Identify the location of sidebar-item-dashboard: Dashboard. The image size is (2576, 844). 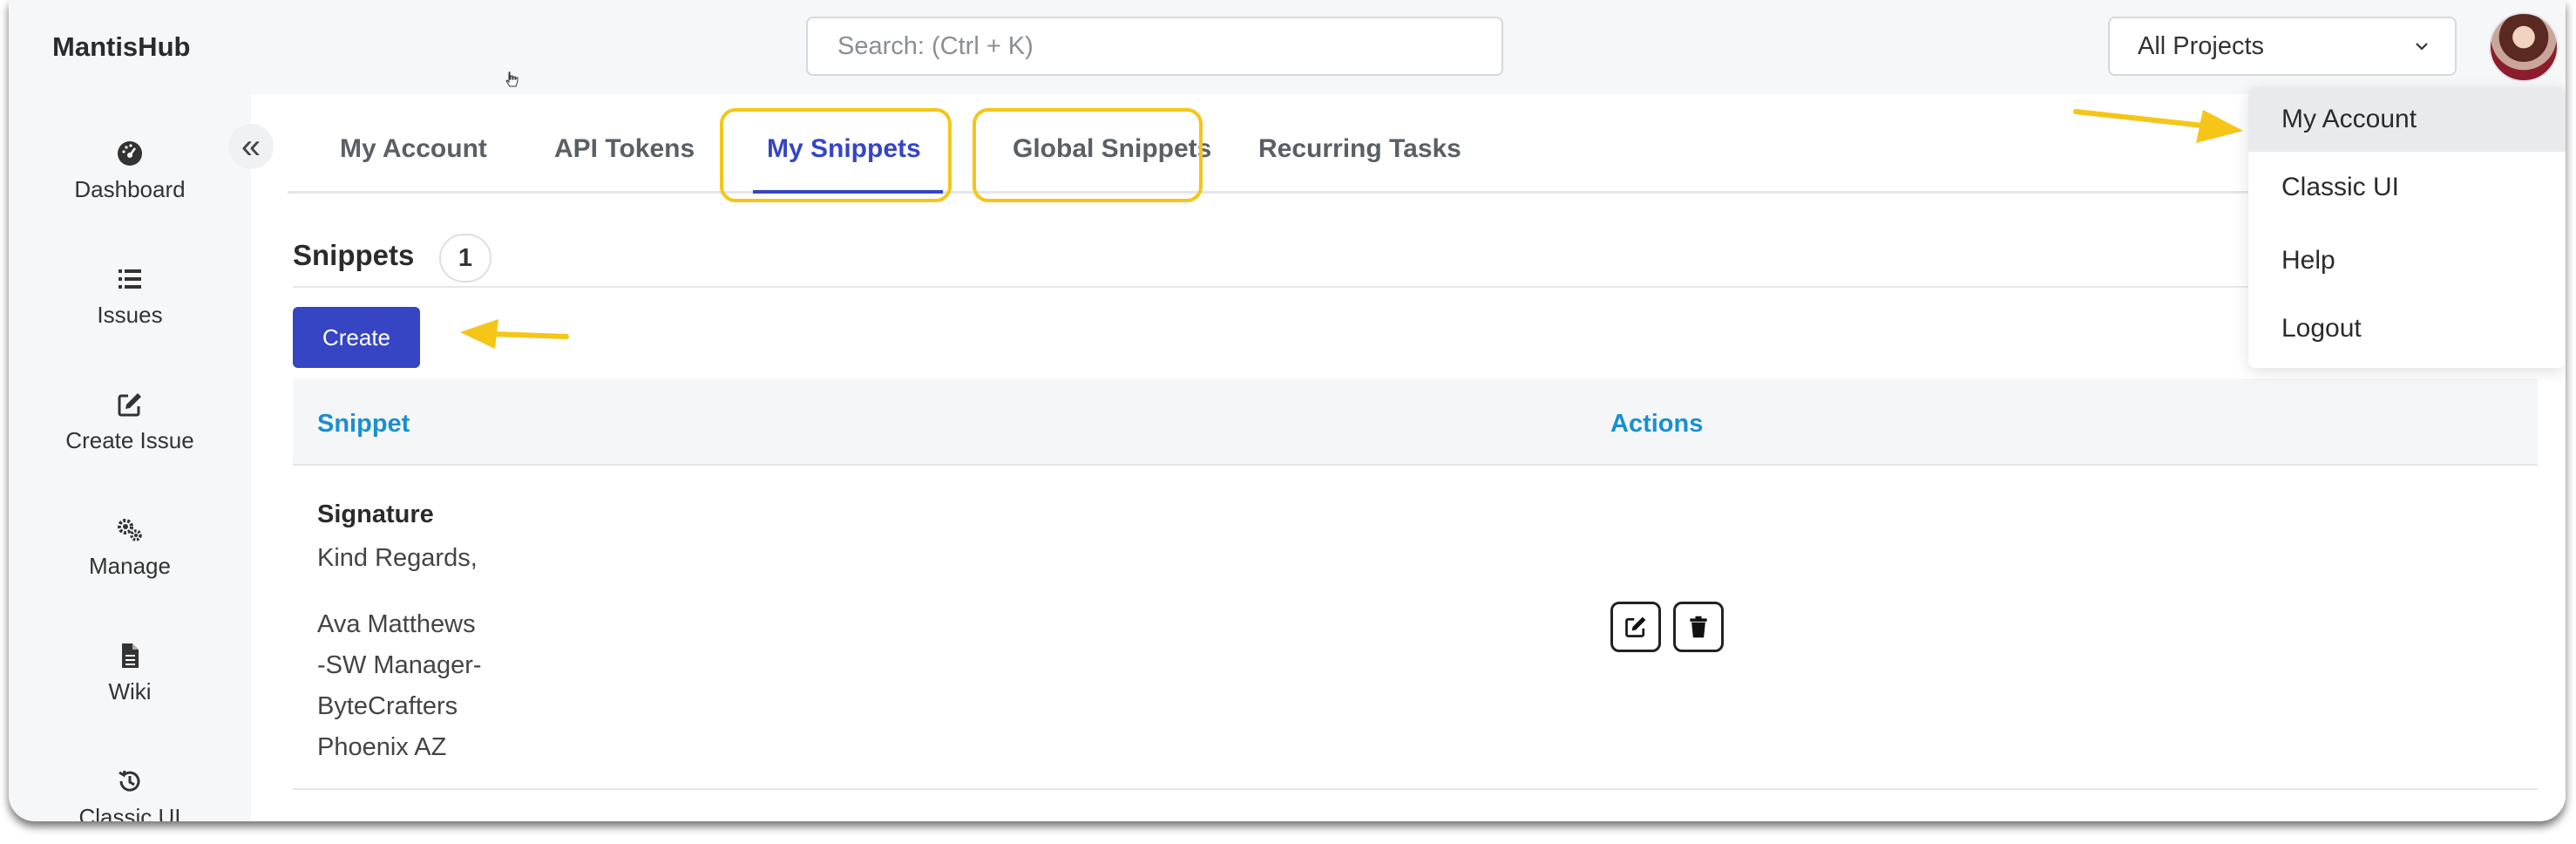
(130, 171).